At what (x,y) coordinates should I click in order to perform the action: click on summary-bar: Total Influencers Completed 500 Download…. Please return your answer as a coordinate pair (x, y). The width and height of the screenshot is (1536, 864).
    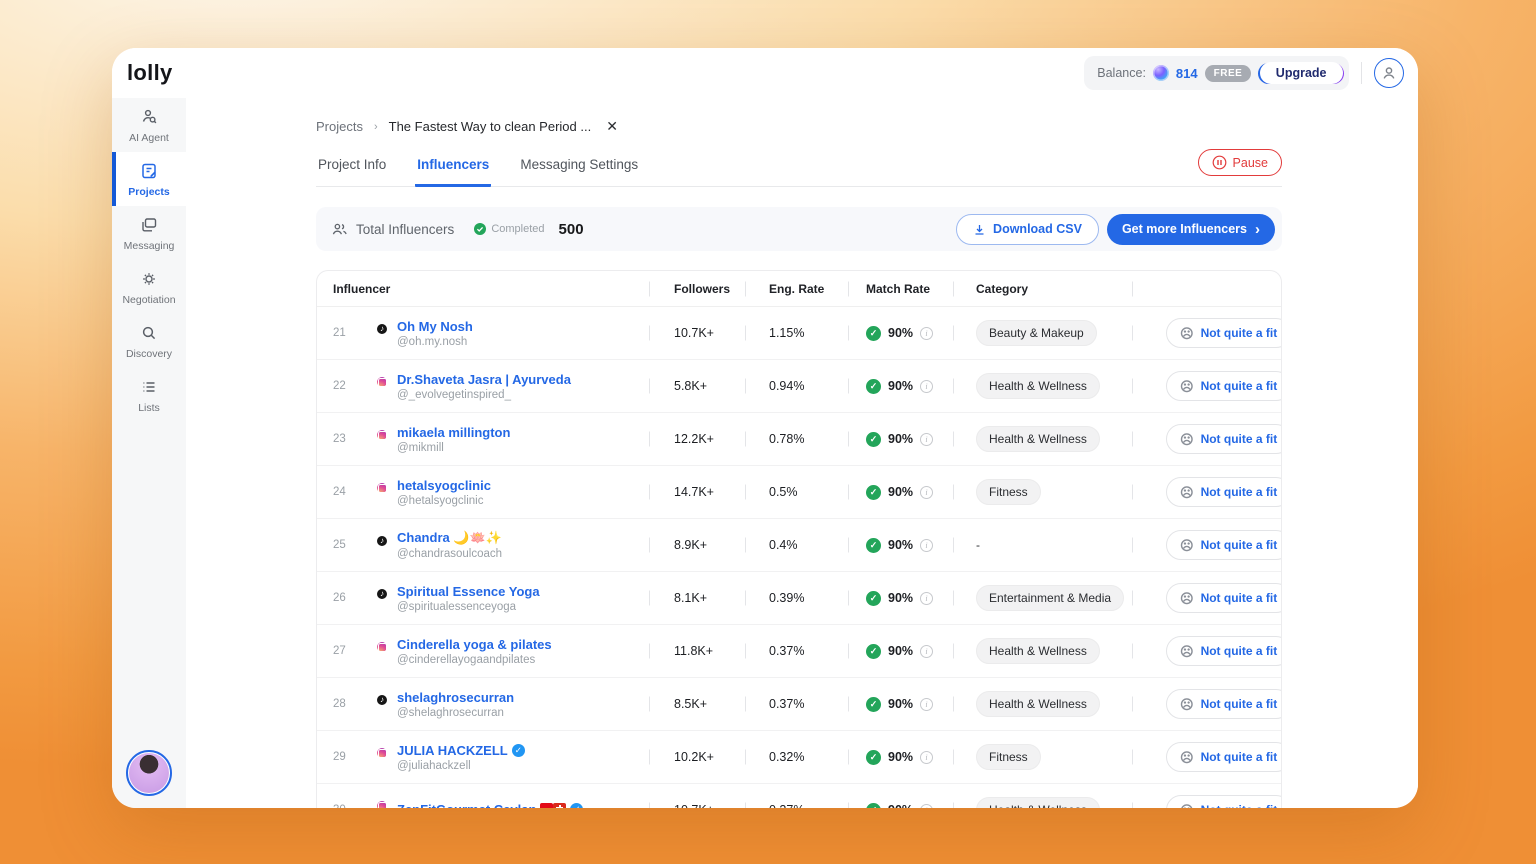
    Looking at the image, I should click on (799, 229).